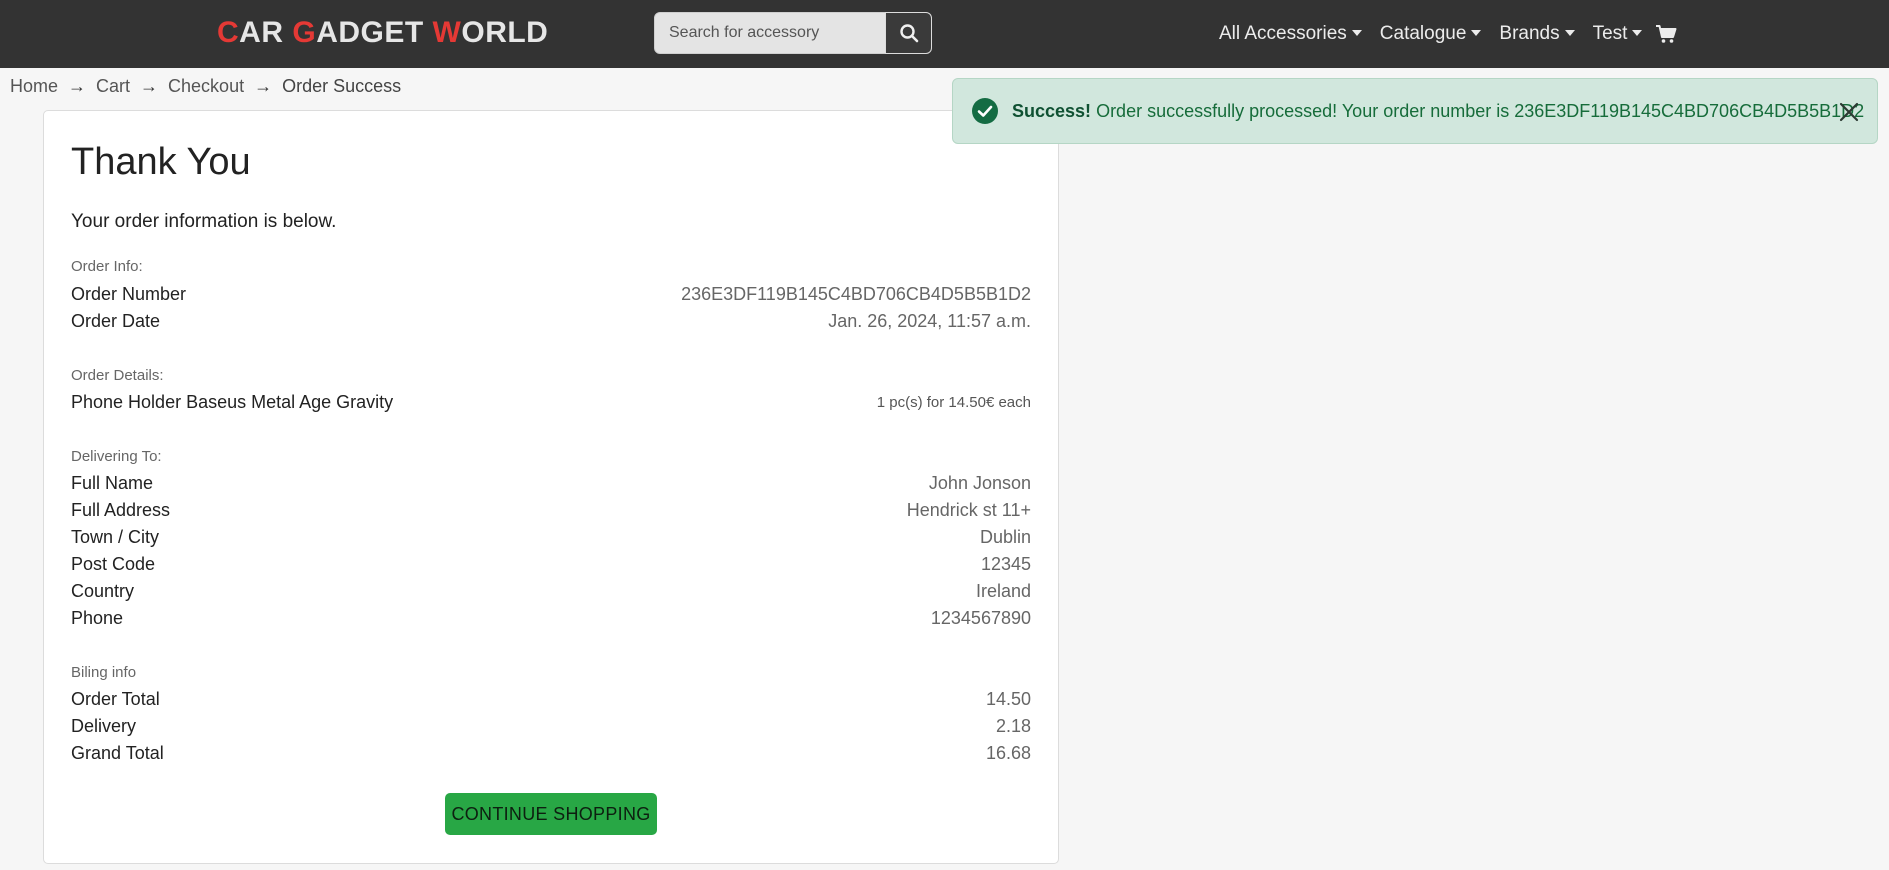  Describe the element at coordinates (551, 591) in the screenshot. I see `country-row: Country Ireland` at that location.